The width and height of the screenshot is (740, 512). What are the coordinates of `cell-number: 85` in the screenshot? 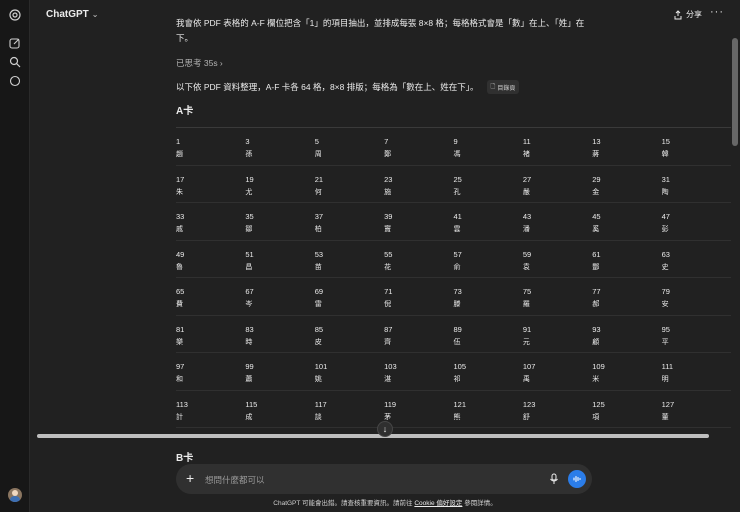 It's located at (319, 329).